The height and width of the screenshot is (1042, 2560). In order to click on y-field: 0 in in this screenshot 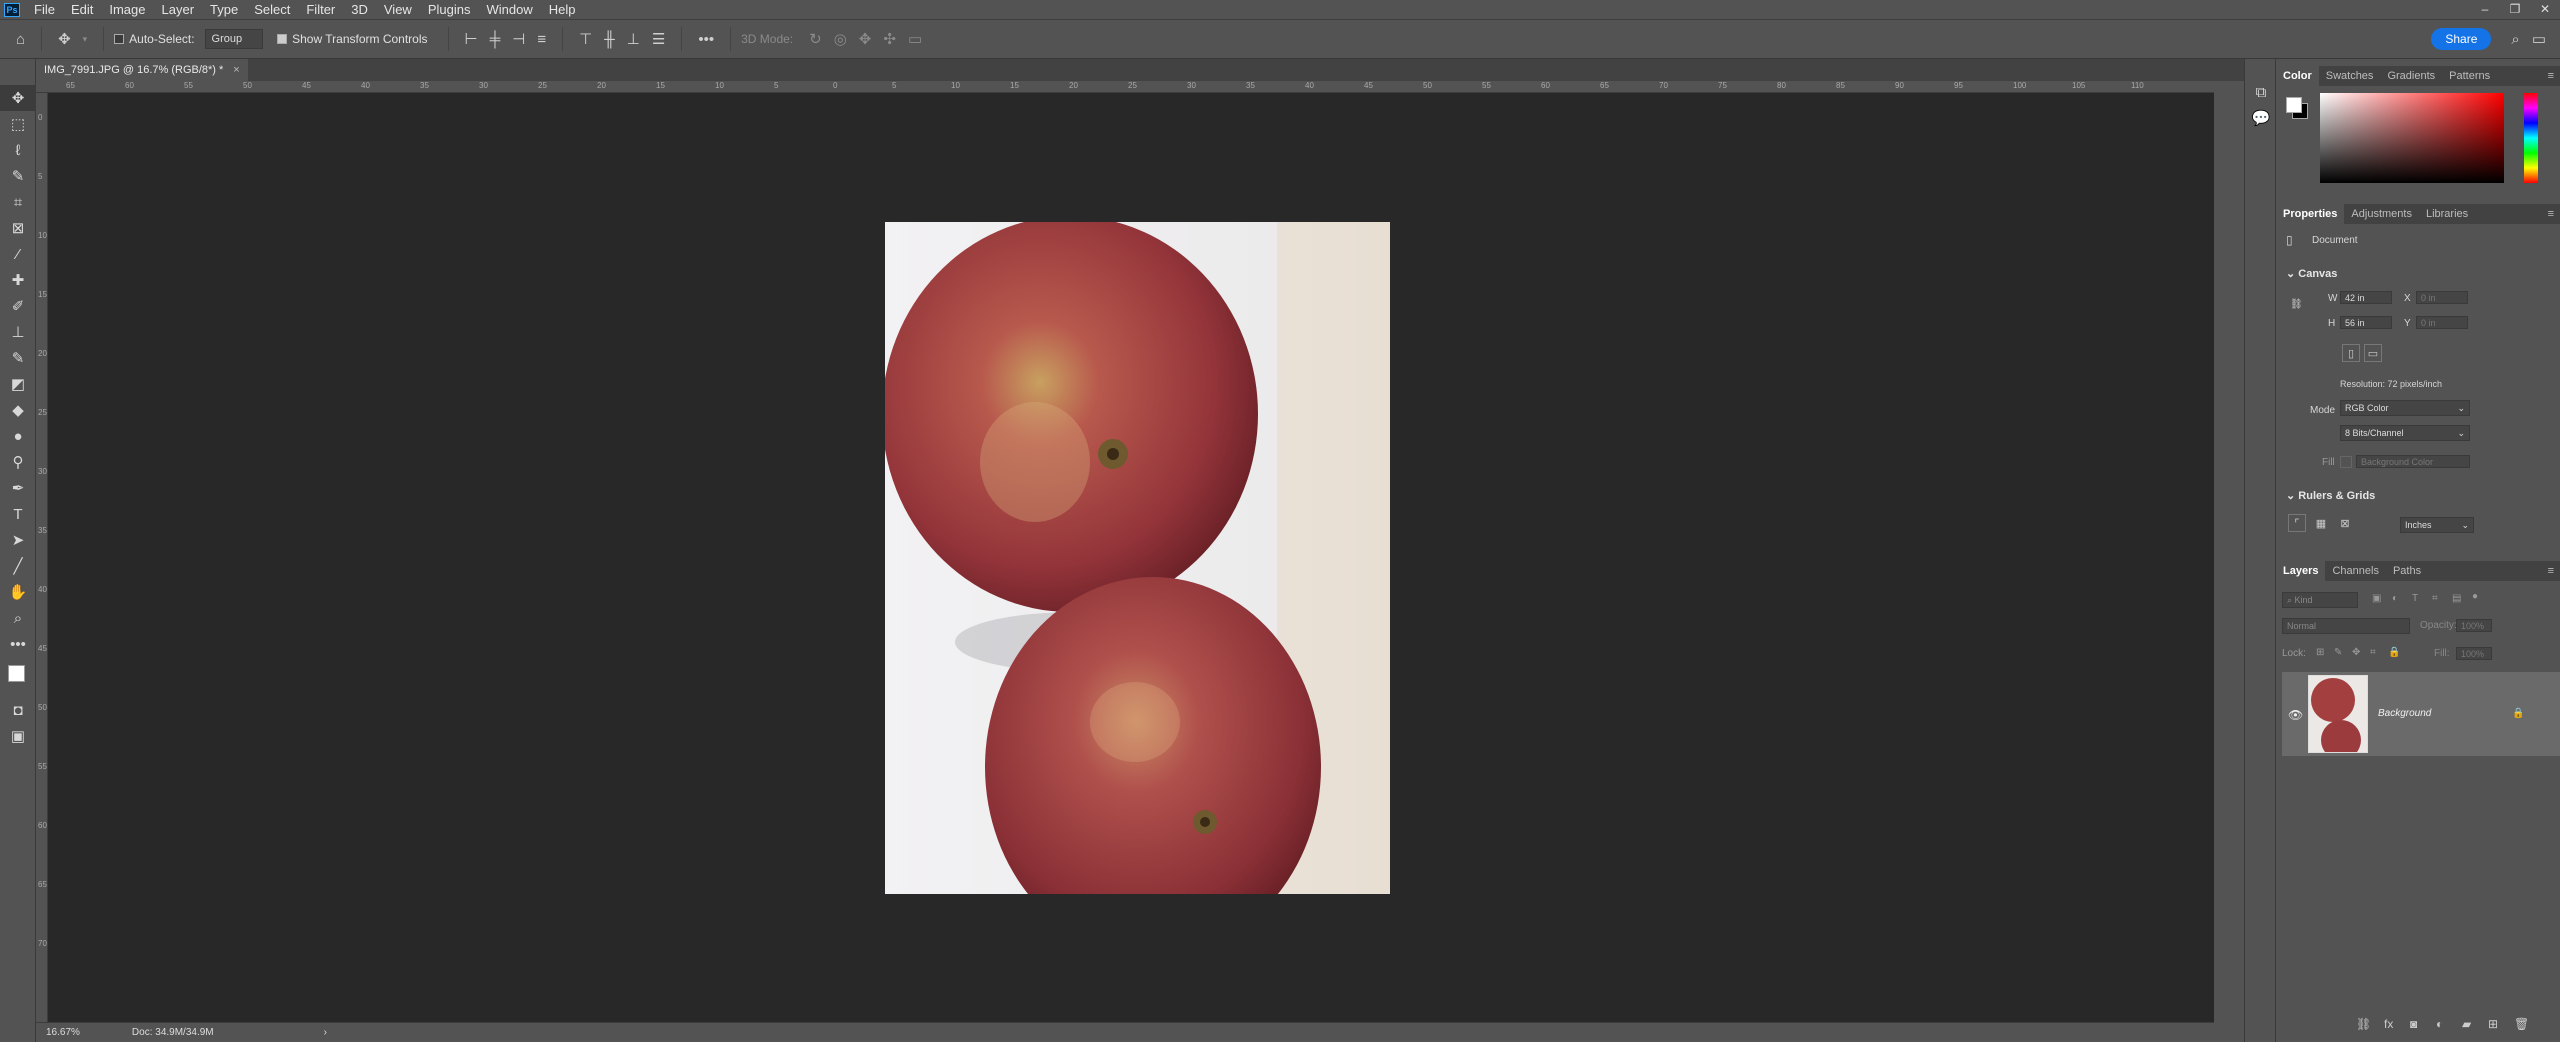, I will do `click(2442, 322)`.